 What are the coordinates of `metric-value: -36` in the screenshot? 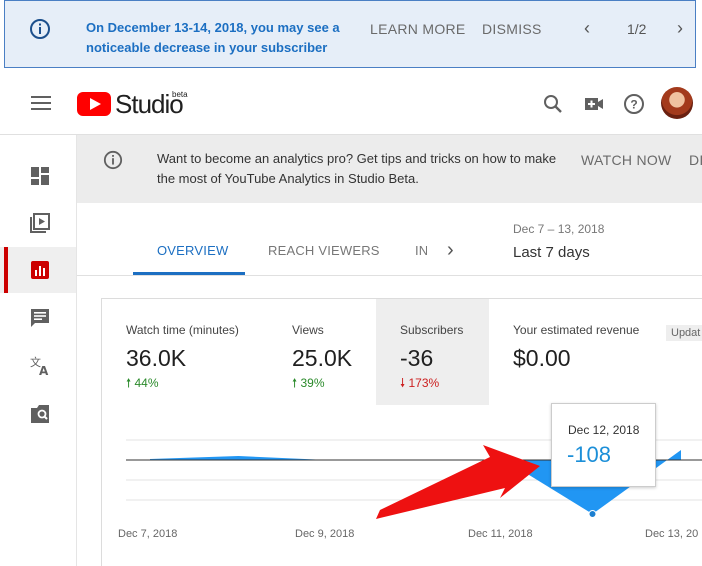 It's located at (417, 358).